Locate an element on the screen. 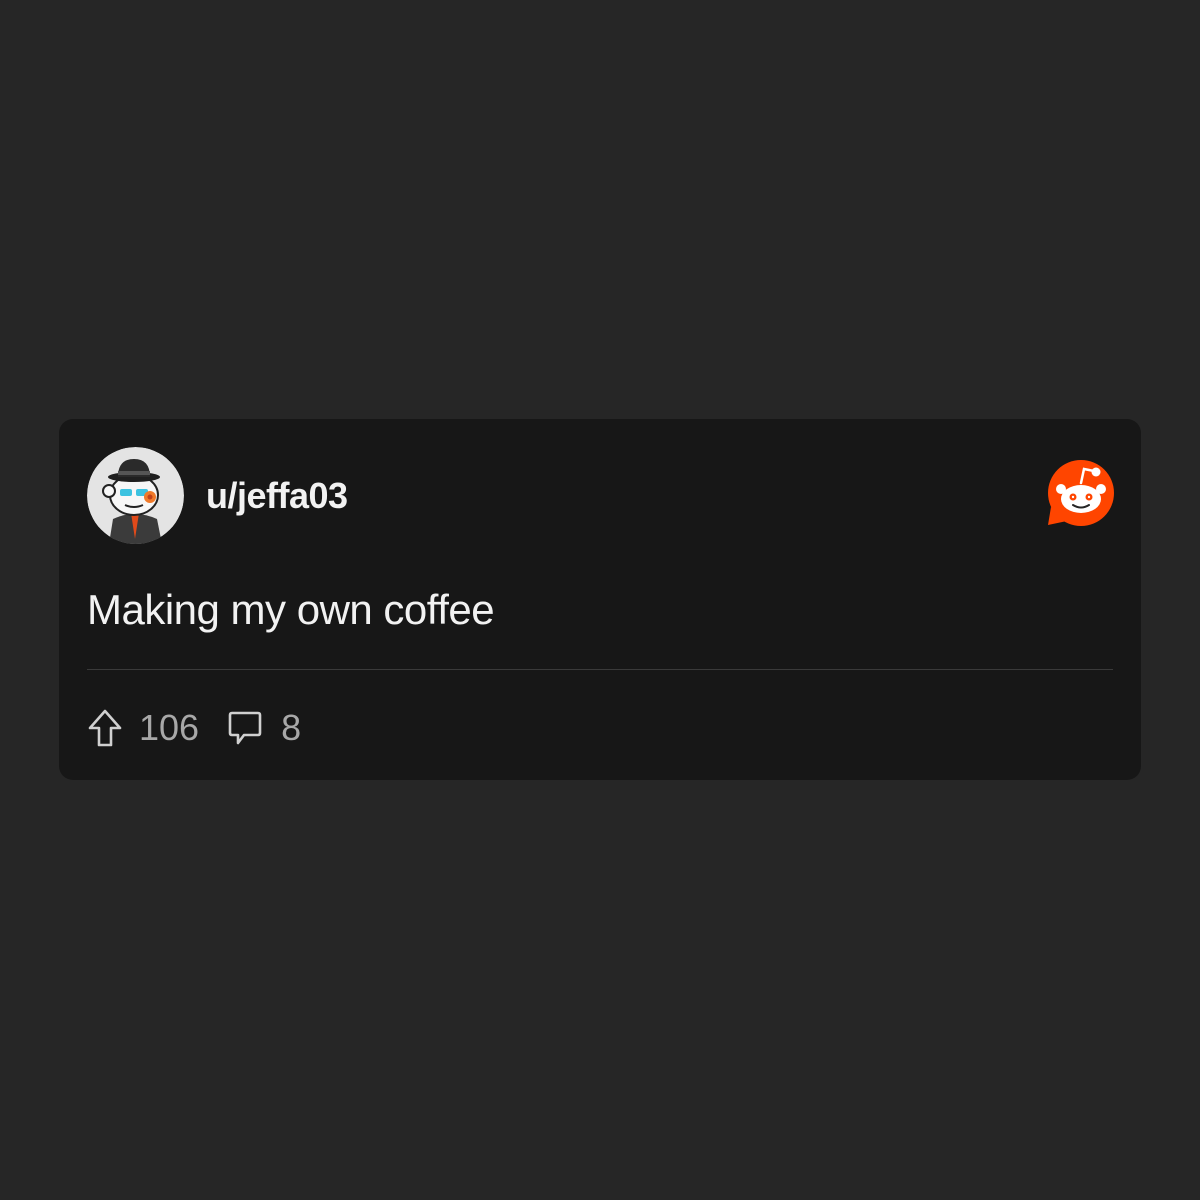  comment-icon is located at coordinates (245, 728).